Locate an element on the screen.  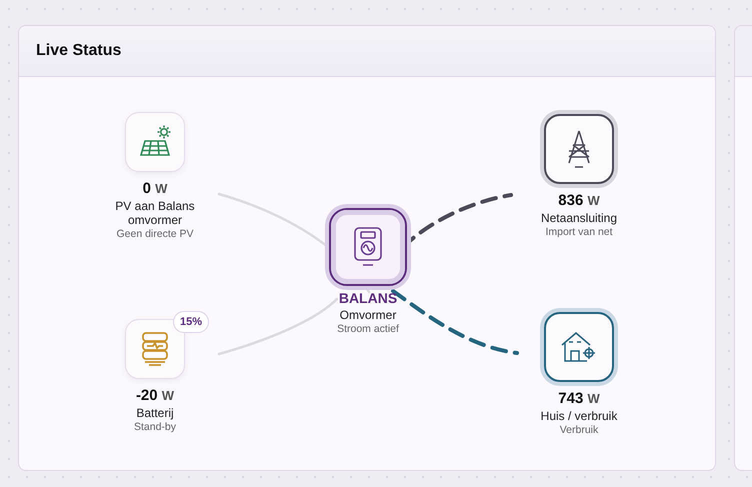
node-name: BALANS is located at coordinates (368, 298).